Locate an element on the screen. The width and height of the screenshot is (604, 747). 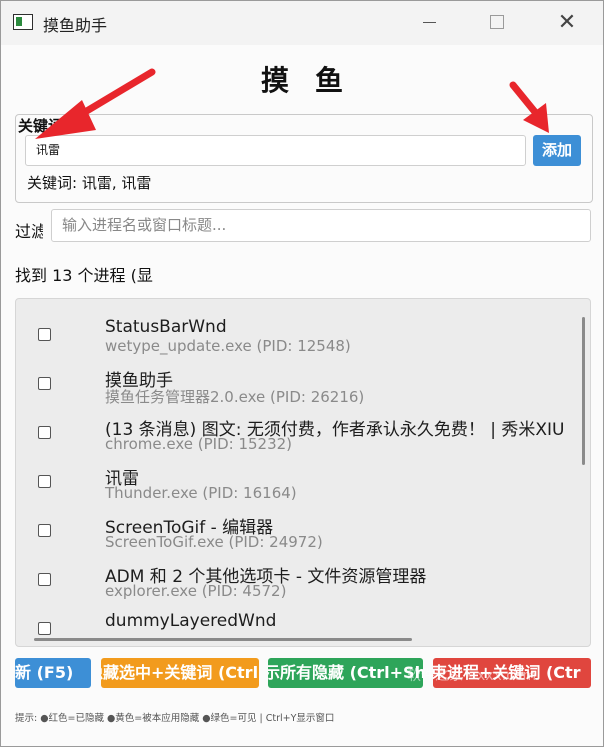
hide-selected-button: 隐藏选中+关键词 (Ctrl is located at coordinates (180, 673).